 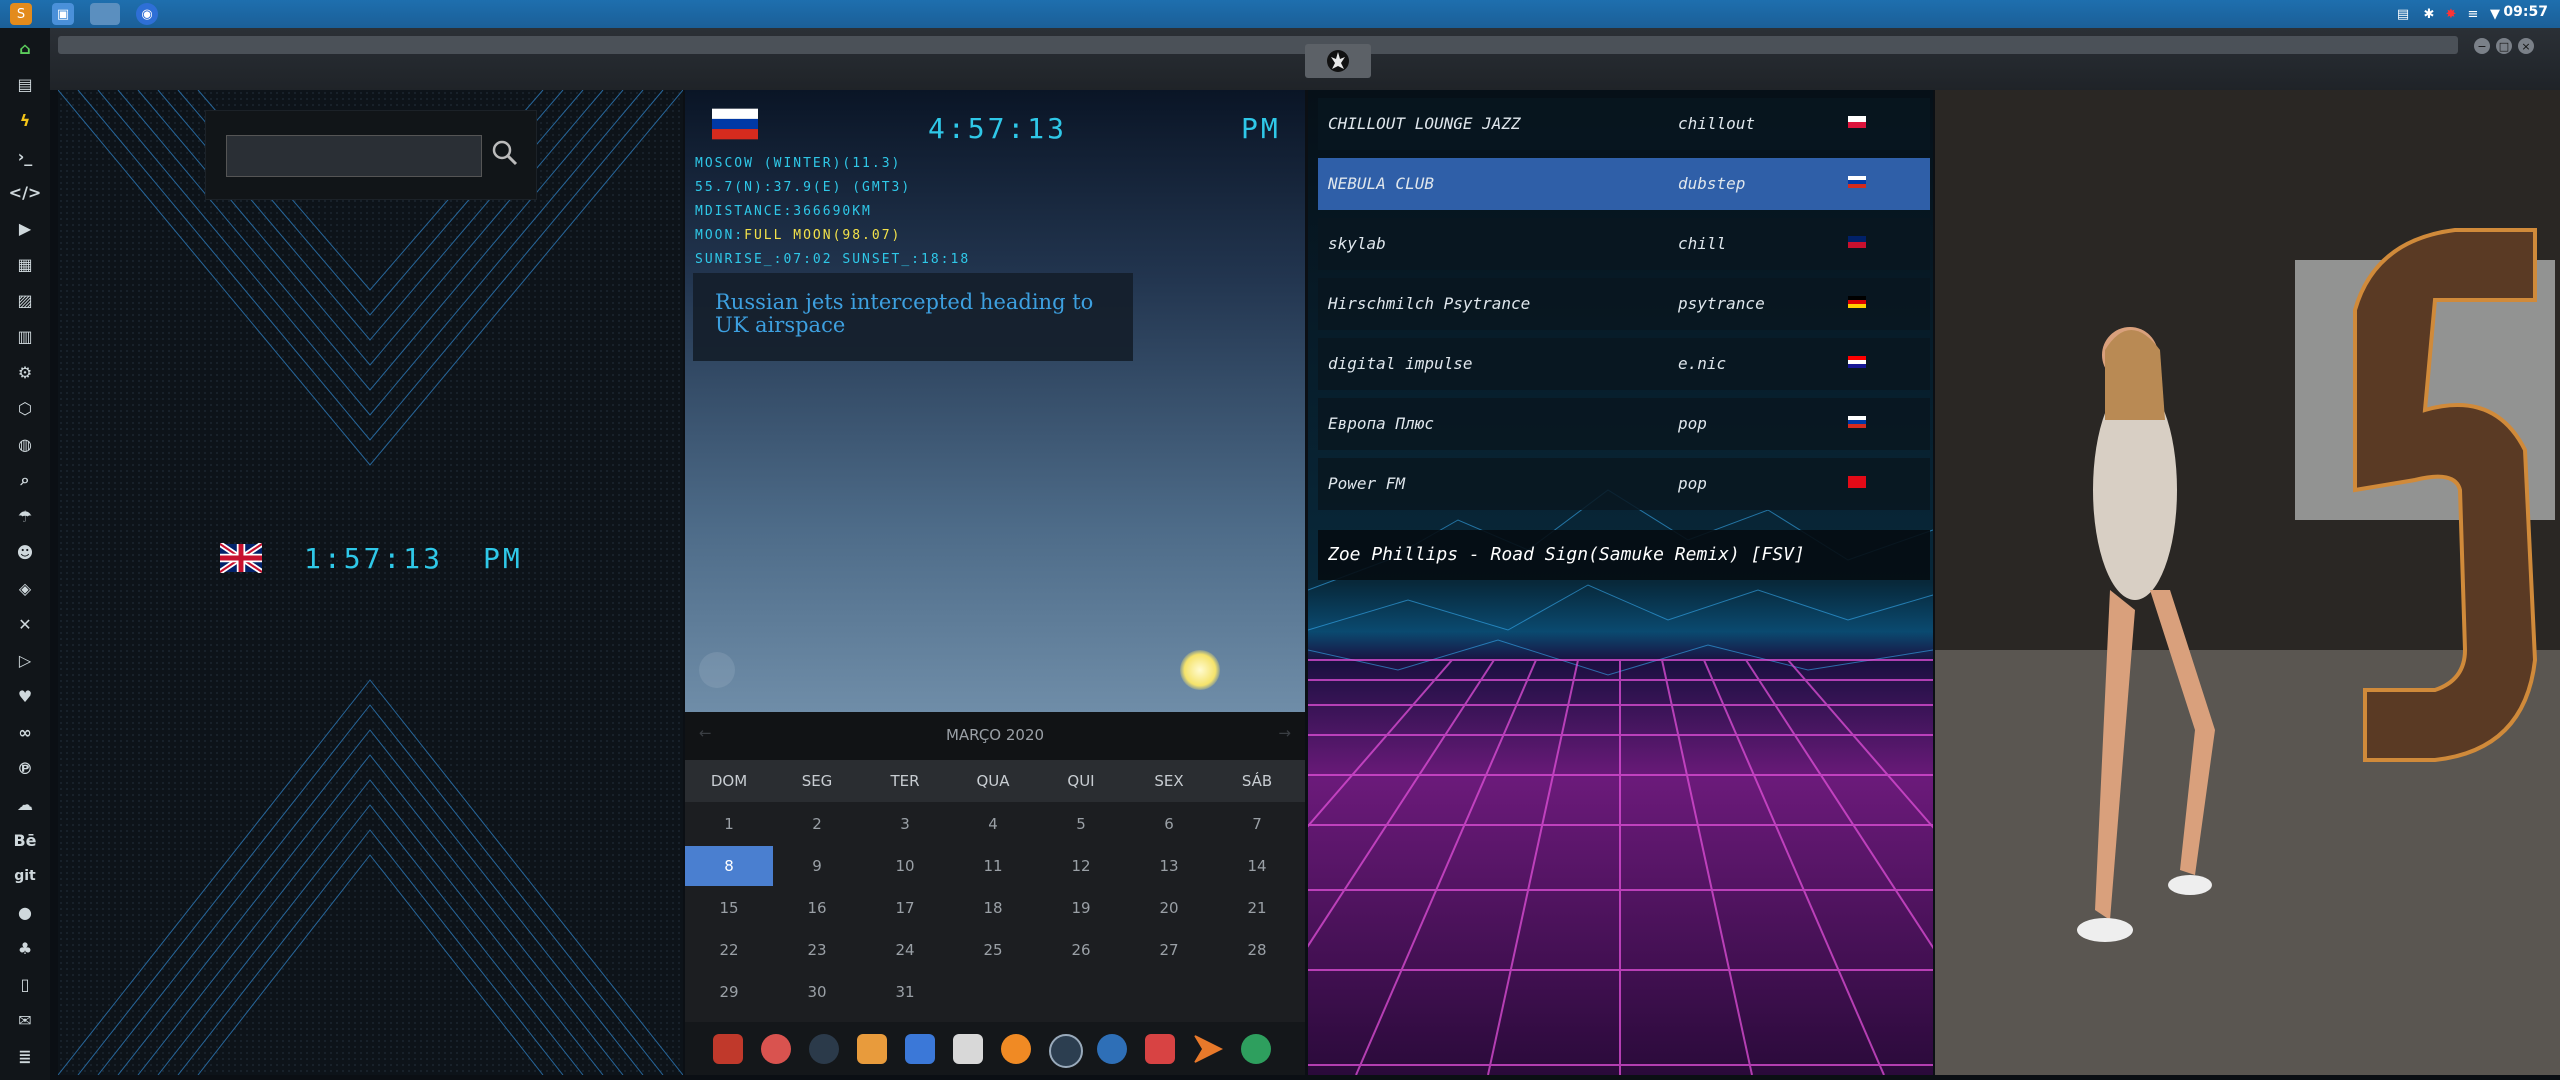 What do you see at coordinates (995, 1048) in the screenshot?
I see `dock` at bounding box center [995, 1048].